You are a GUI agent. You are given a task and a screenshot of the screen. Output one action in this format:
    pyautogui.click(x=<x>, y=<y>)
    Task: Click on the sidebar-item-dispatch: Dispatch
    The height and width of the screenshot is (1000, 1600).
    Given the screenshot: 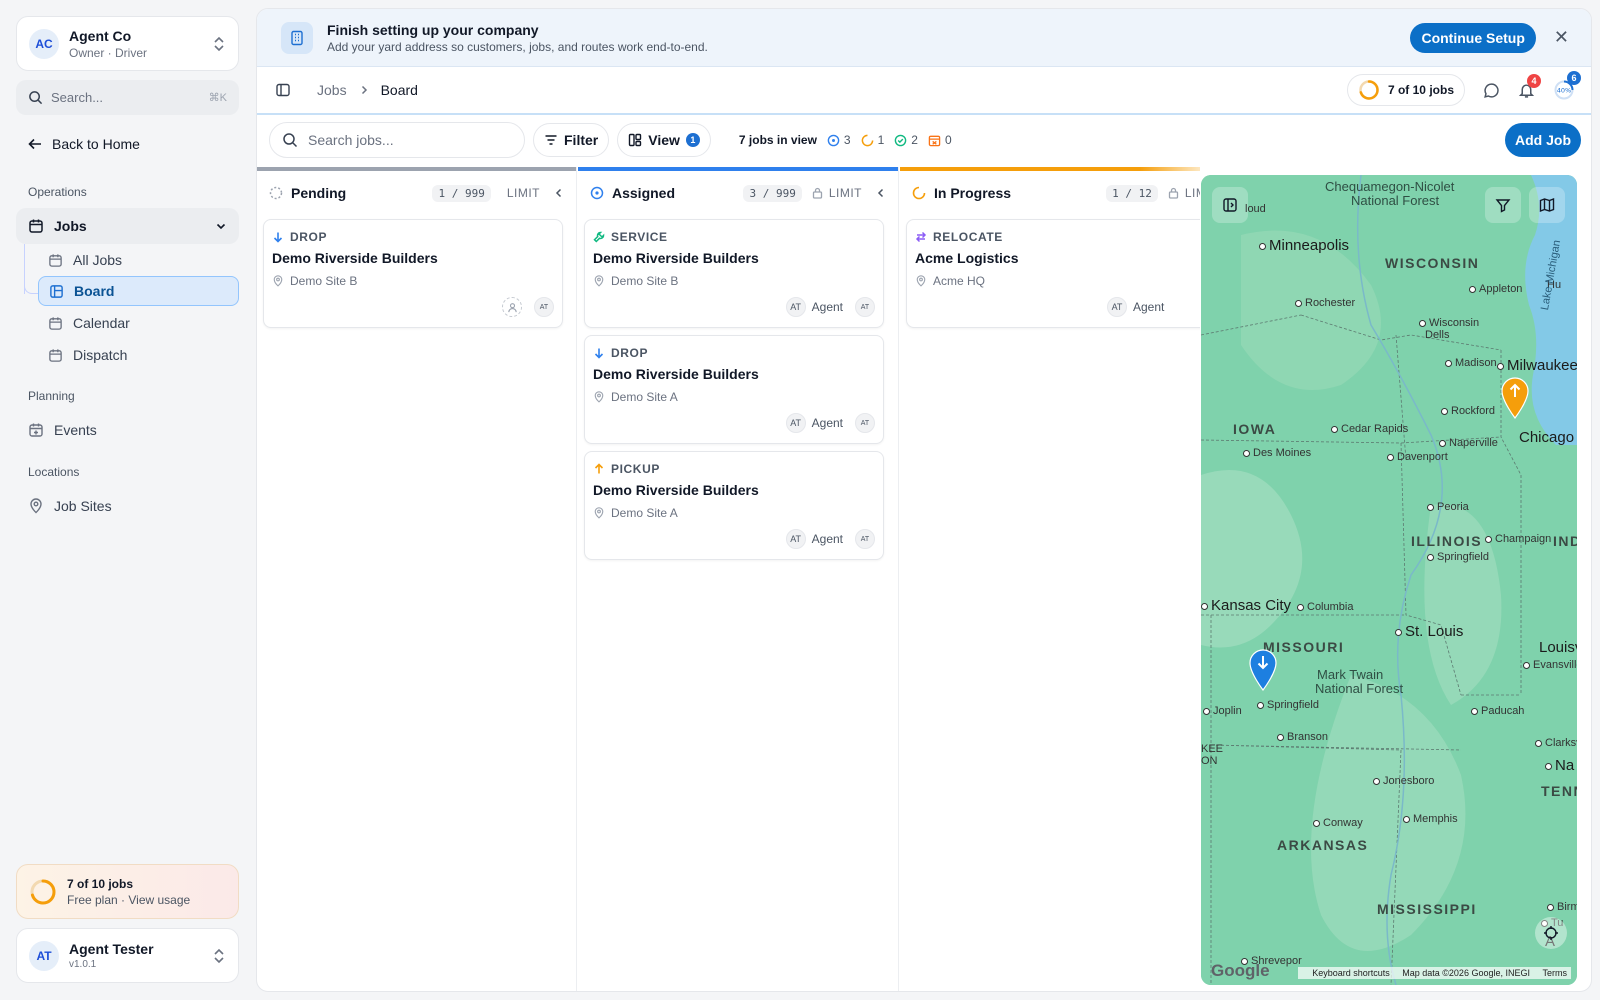 What is the action you would take?
    pyautogui.click(x=138, y=355)
    